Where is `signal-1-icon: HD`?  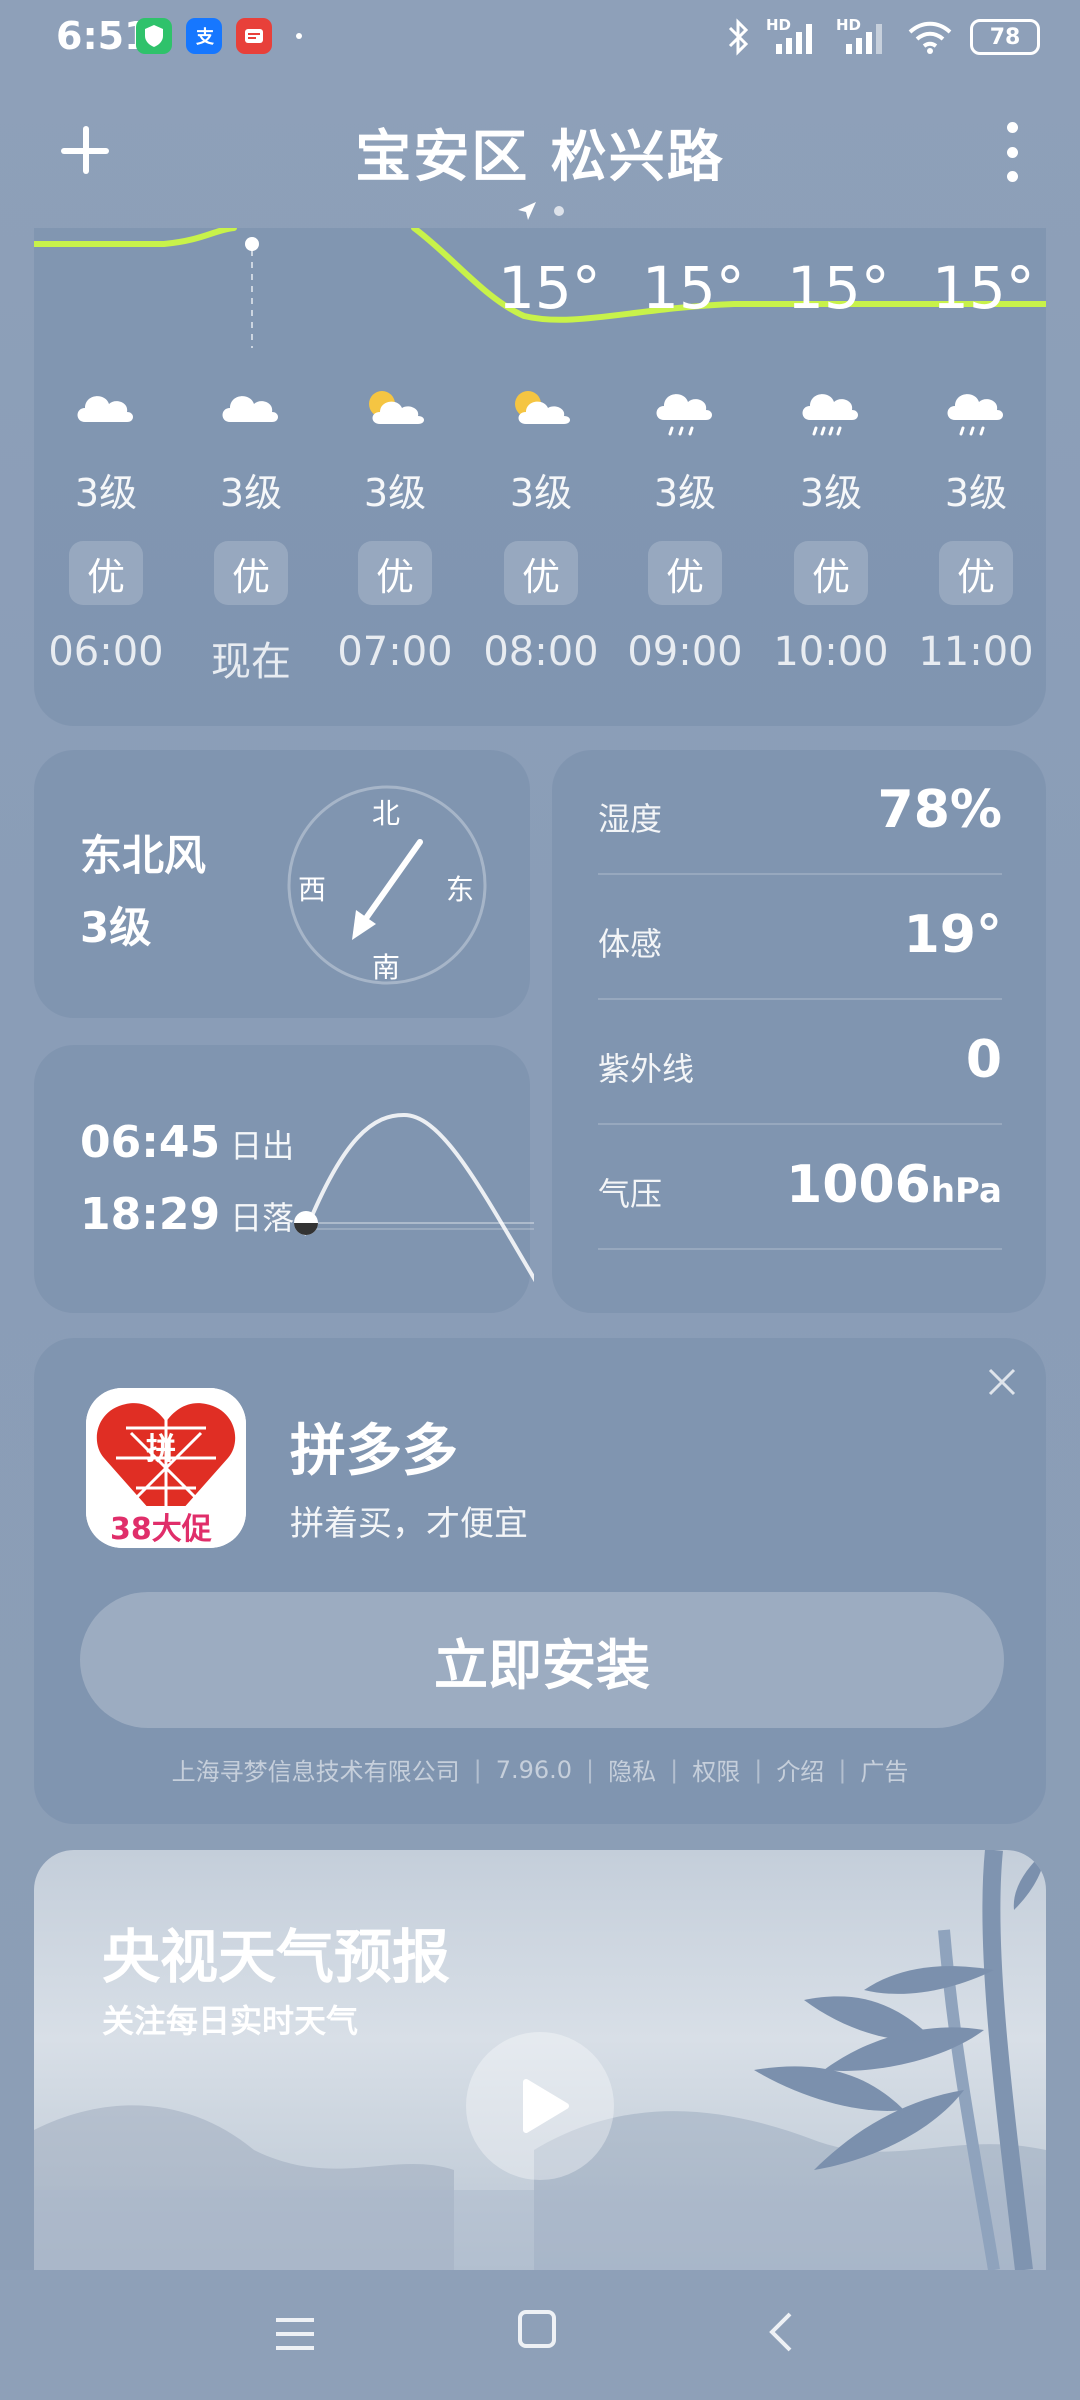
signal-1-icon: HD is located at coordinates (793, 36).